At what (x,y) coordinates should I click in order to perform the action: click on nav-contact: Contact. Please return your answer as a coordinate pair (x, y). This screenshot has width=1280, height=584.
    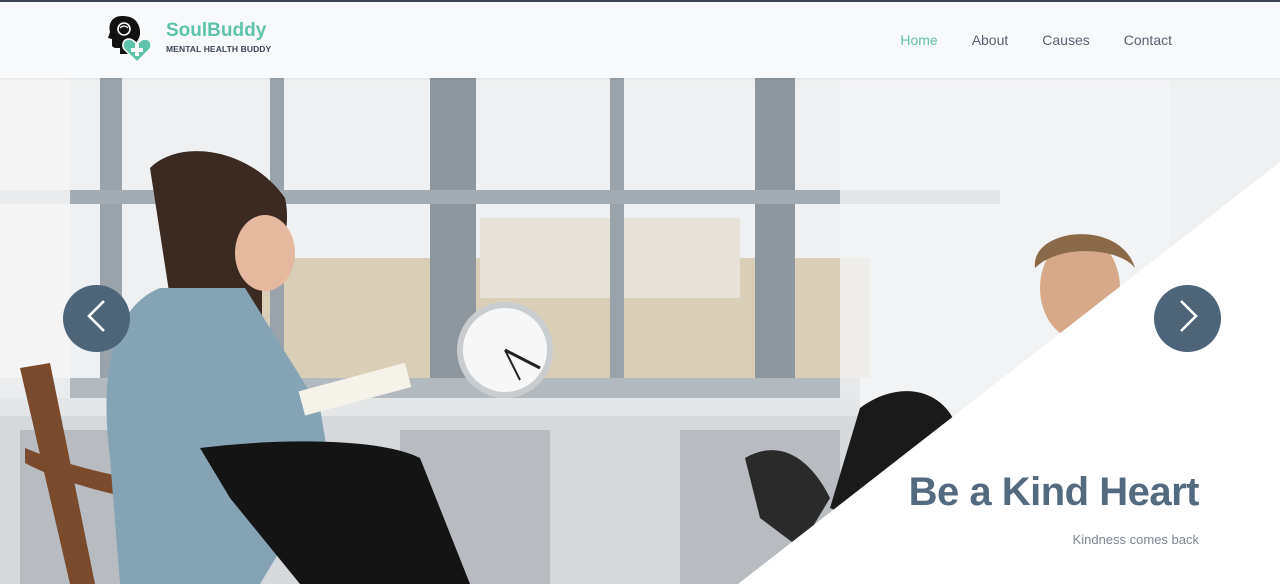
    Looking at the image, I should click on (1148, 40).